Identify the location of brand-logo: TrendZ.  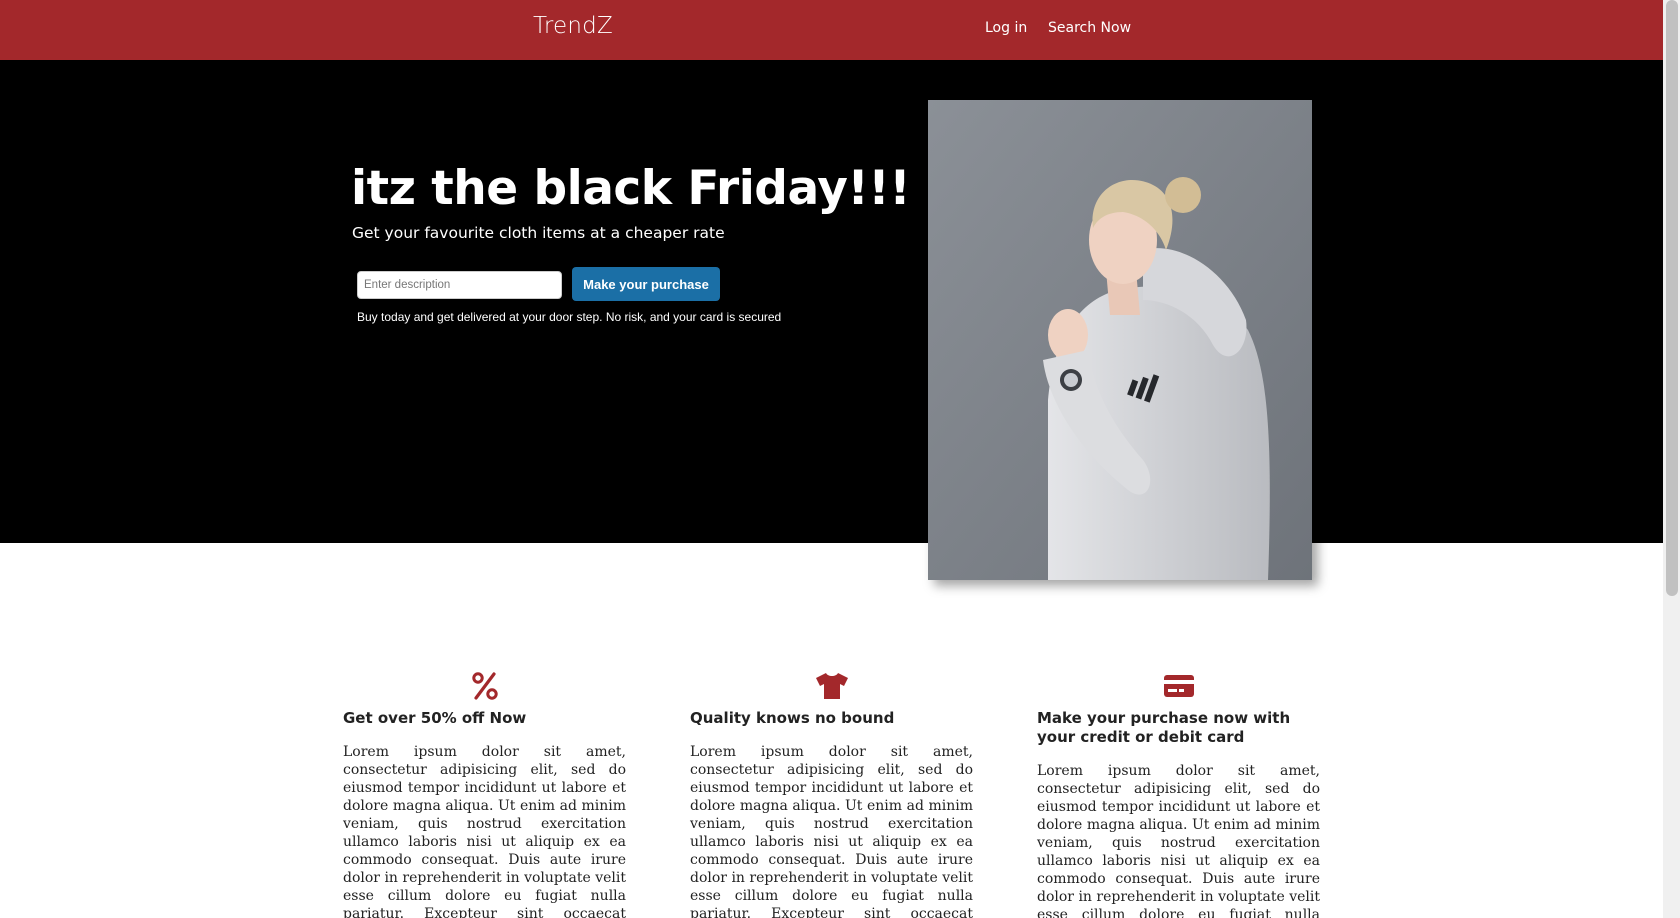
(573, 26).